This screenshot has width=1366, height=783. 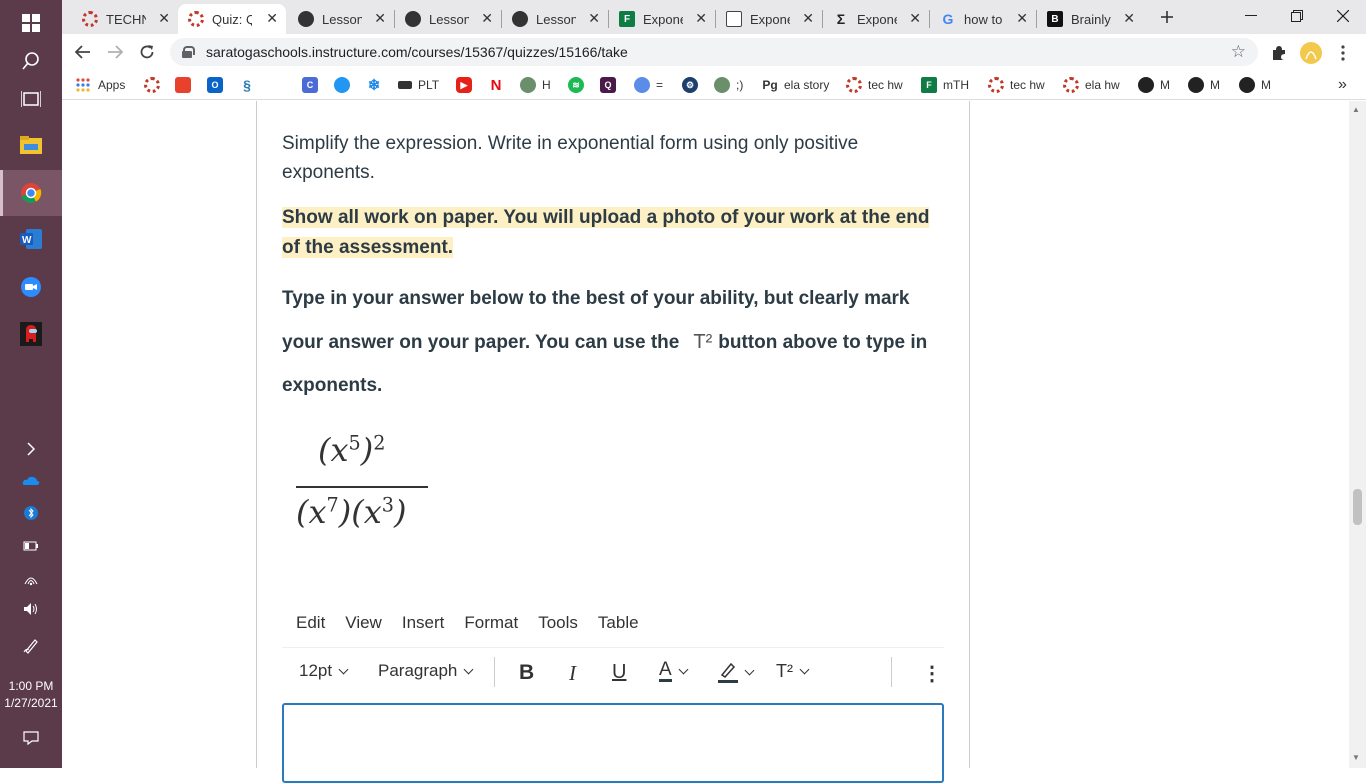 I want to click on bookmark-snowflake: ❄, so click(x=377, y=85).